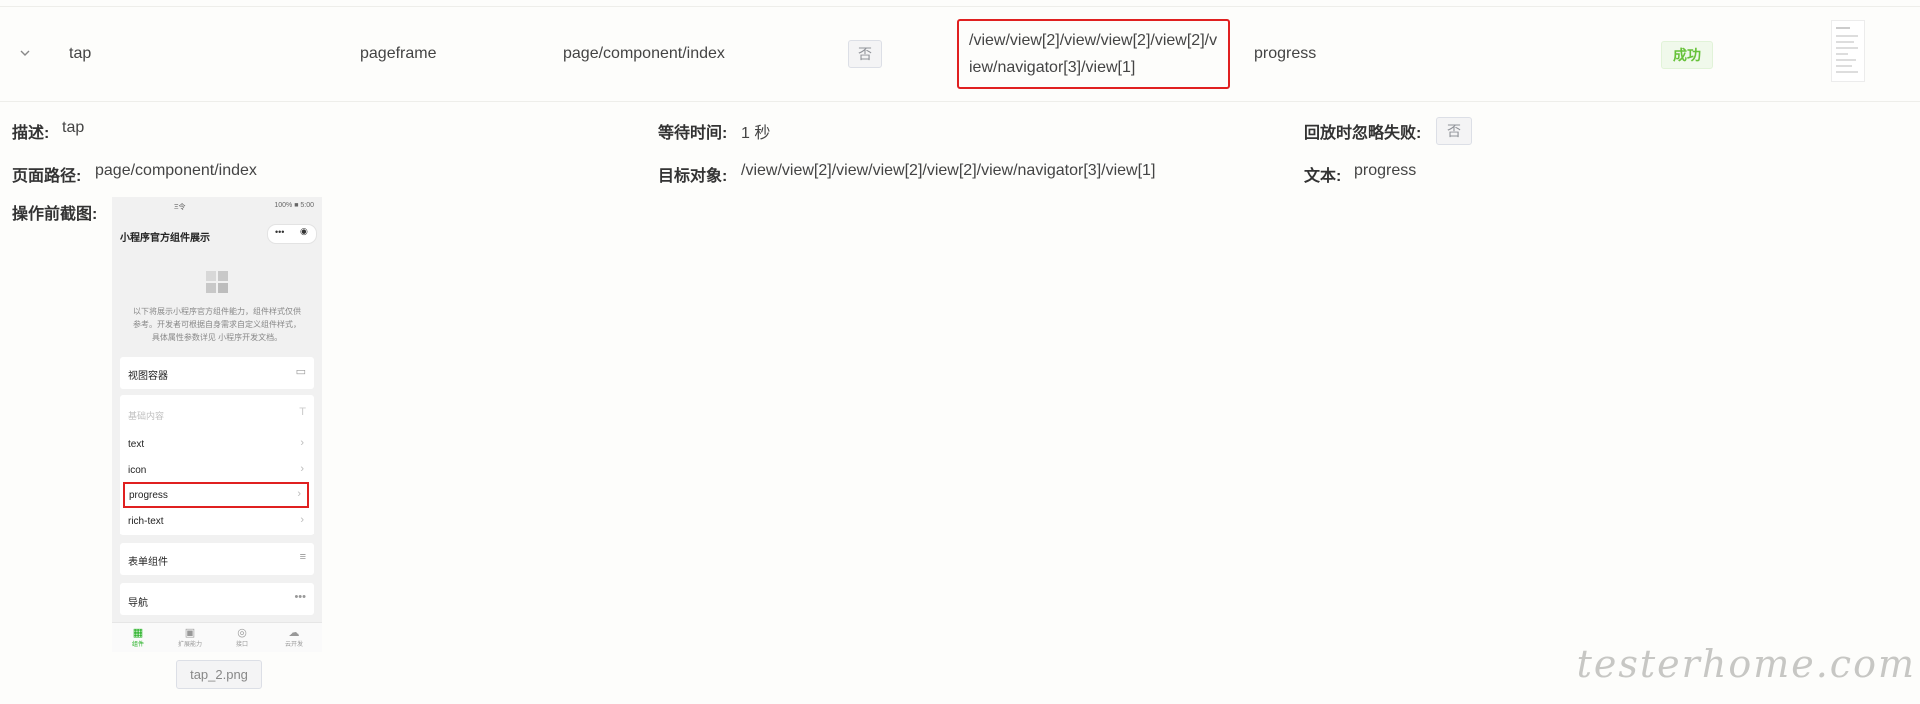 This screenshot has height=704, width=1920. Describe the element at coordinates (148, 376) in the screenshot. I see `card-view-label: 视图容器` at that location.